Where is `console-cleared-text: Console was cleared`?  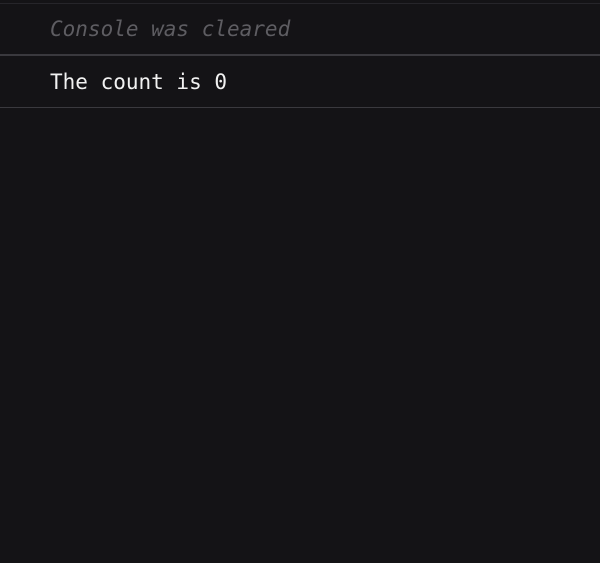
console-cleared-text: Console was cleared is located at coordinates (170, 29).